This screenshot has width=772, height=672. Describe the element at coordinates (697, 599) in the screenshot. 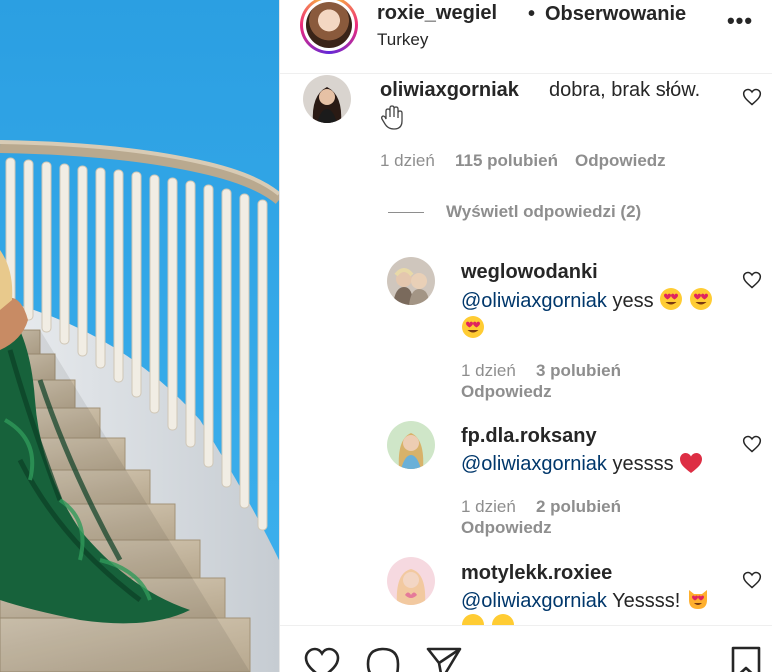

I see `heart-eyes-cat-emoji` at that location.